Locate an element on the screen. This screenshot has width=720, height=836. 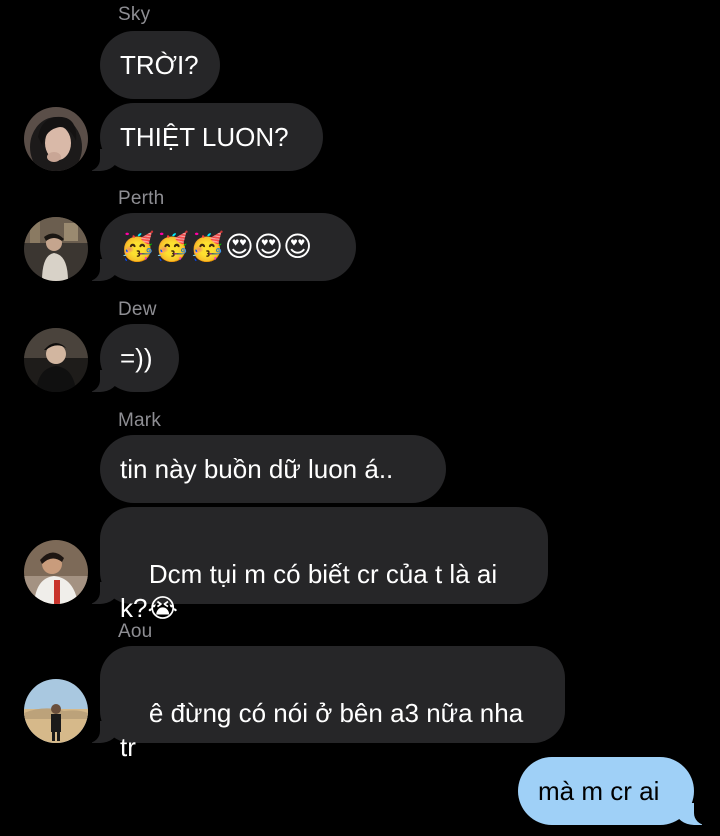
avatar-sky is located at coordinates (56, 139).